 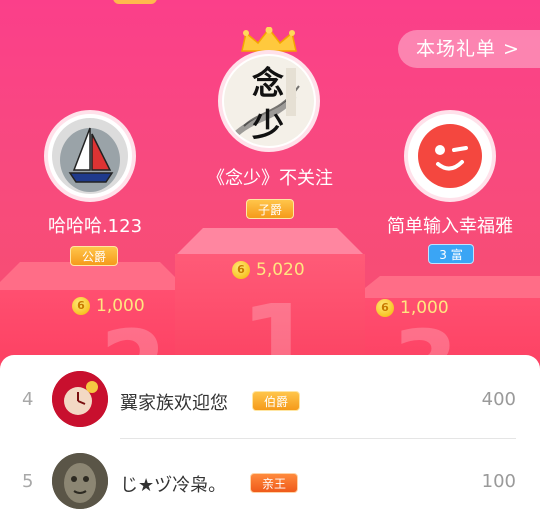 What do you see at coordinates (469, 49) in the screenshot?
I see `gift-list-button: 本场礼单 >` at bounding box center [469, 49].